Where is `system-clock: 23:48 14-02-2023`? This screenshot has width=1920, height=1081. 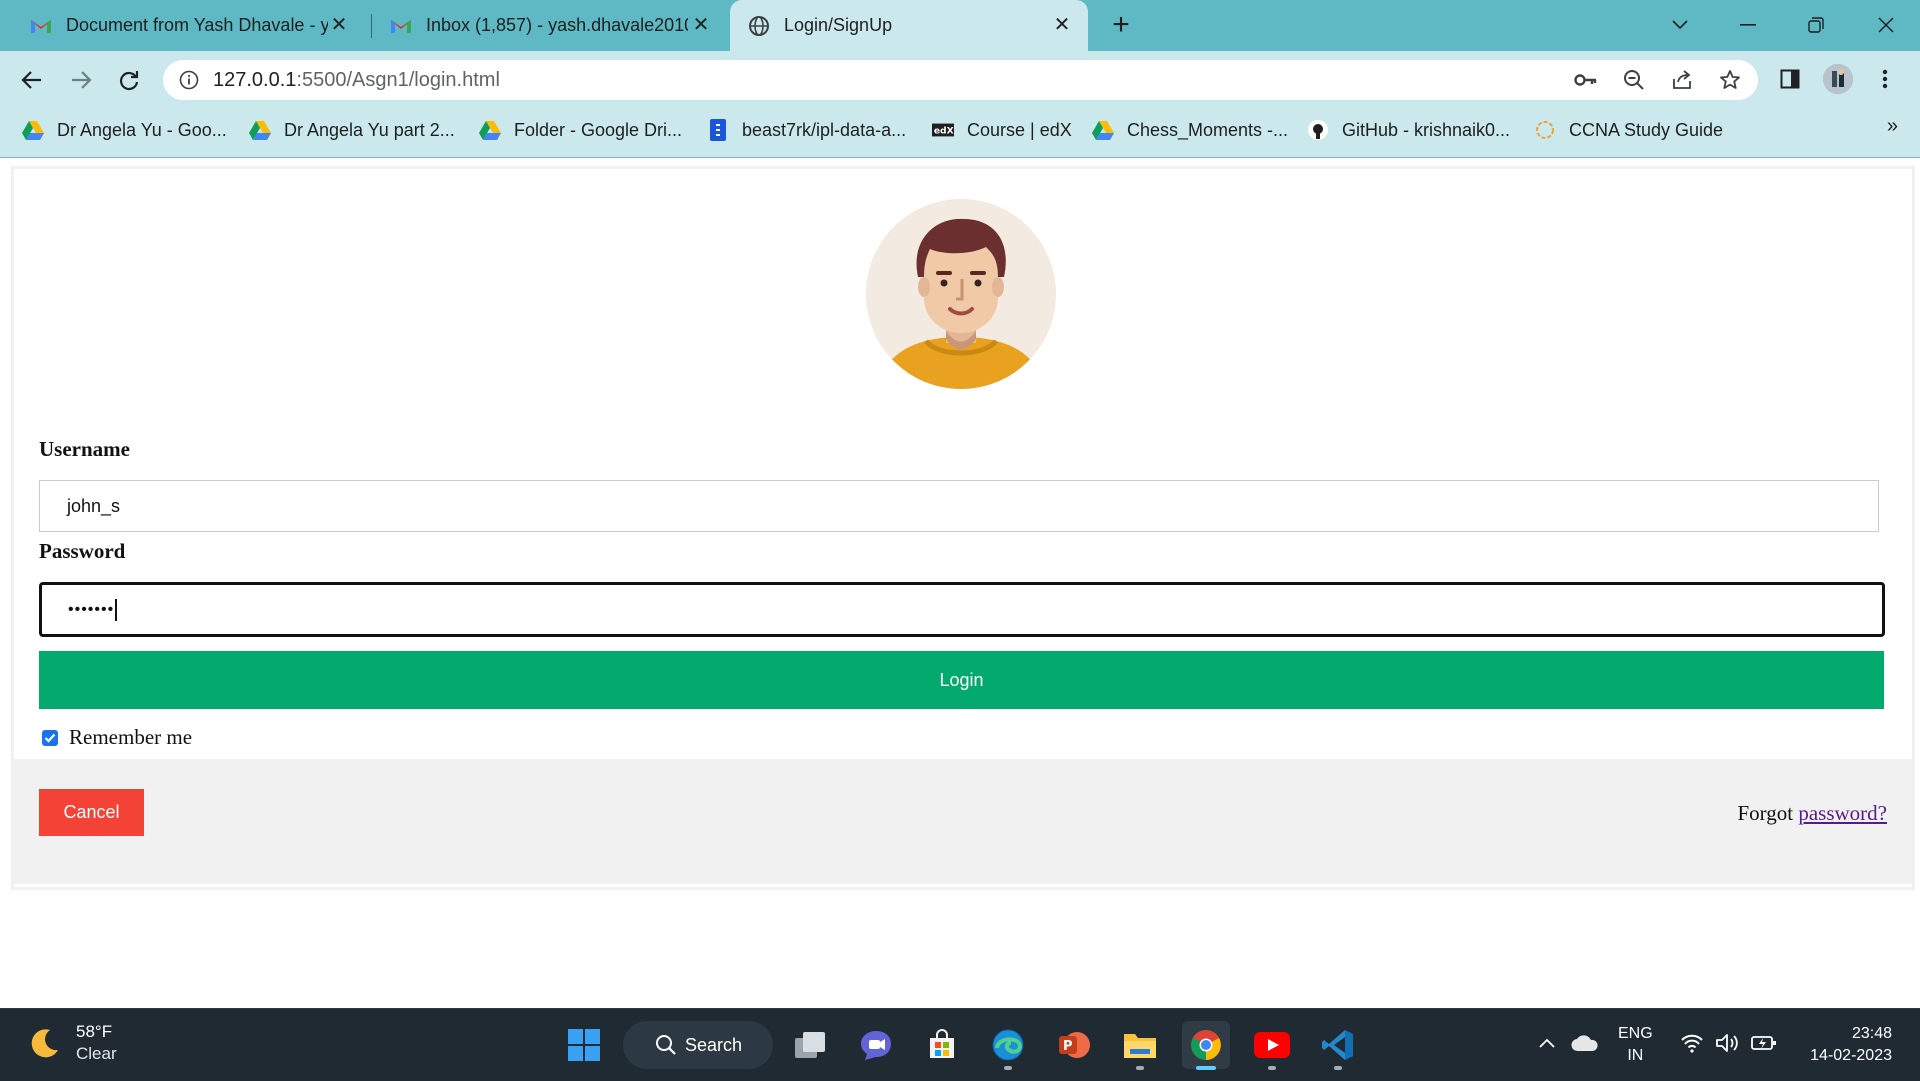 system-clock: 23:48 14-02-2023 is located at coordinates (1851, 1045).